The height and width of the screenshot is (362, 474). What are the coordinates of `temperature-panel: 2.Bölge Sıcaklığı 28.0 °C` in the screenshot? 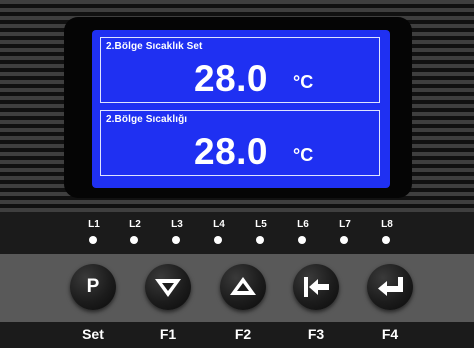 It's located at (240, 143).